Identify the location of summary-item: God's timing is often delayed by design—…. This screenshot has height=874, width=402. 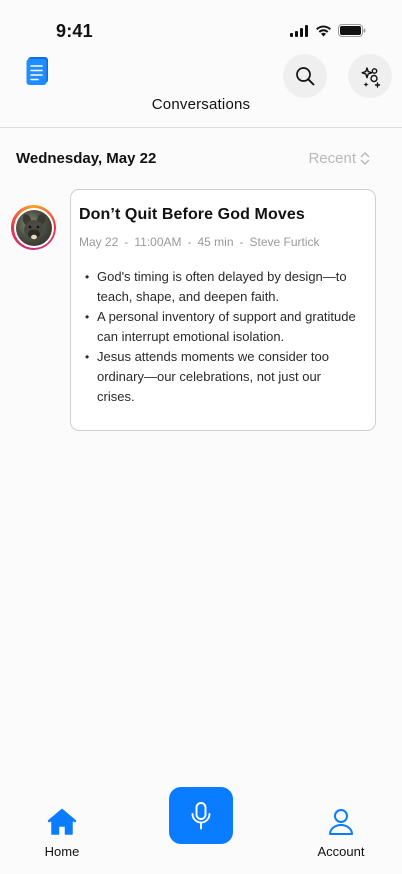
(220, 287).